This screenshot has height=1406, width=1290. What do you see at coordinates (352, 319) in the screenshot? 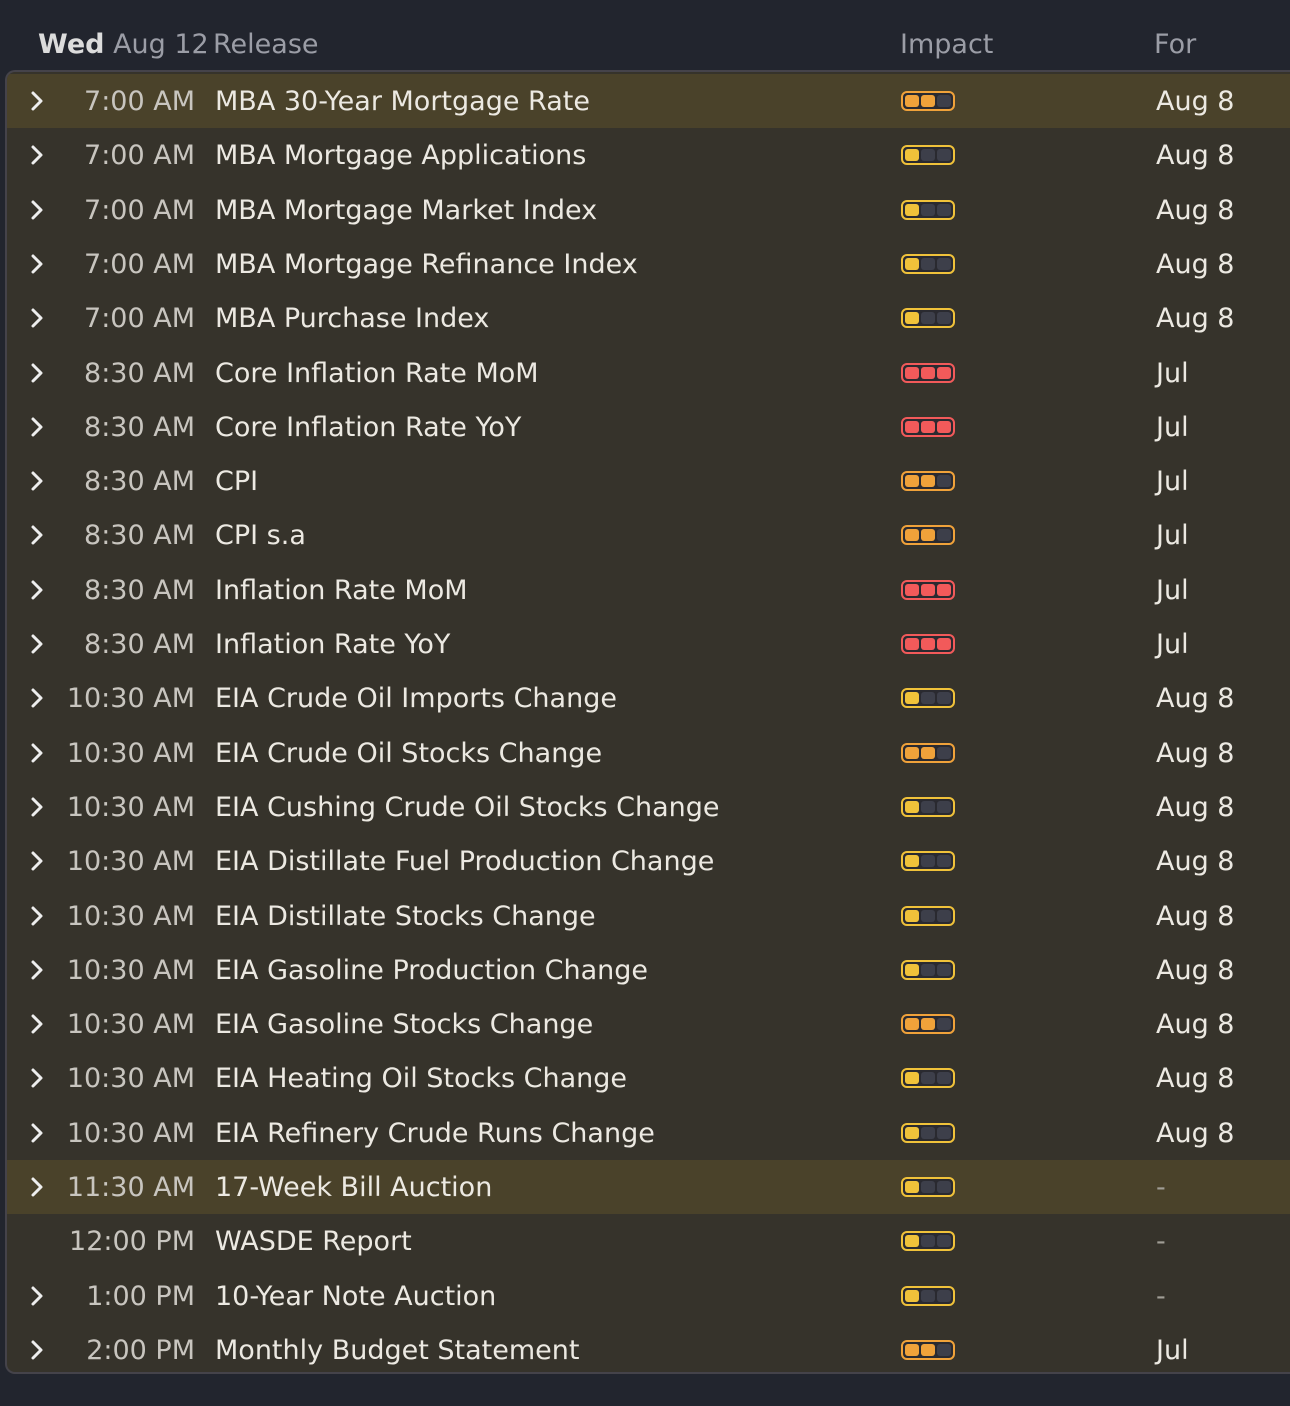
I see `event-name: MBA Purchase Index` at bounding box center [352, 319].